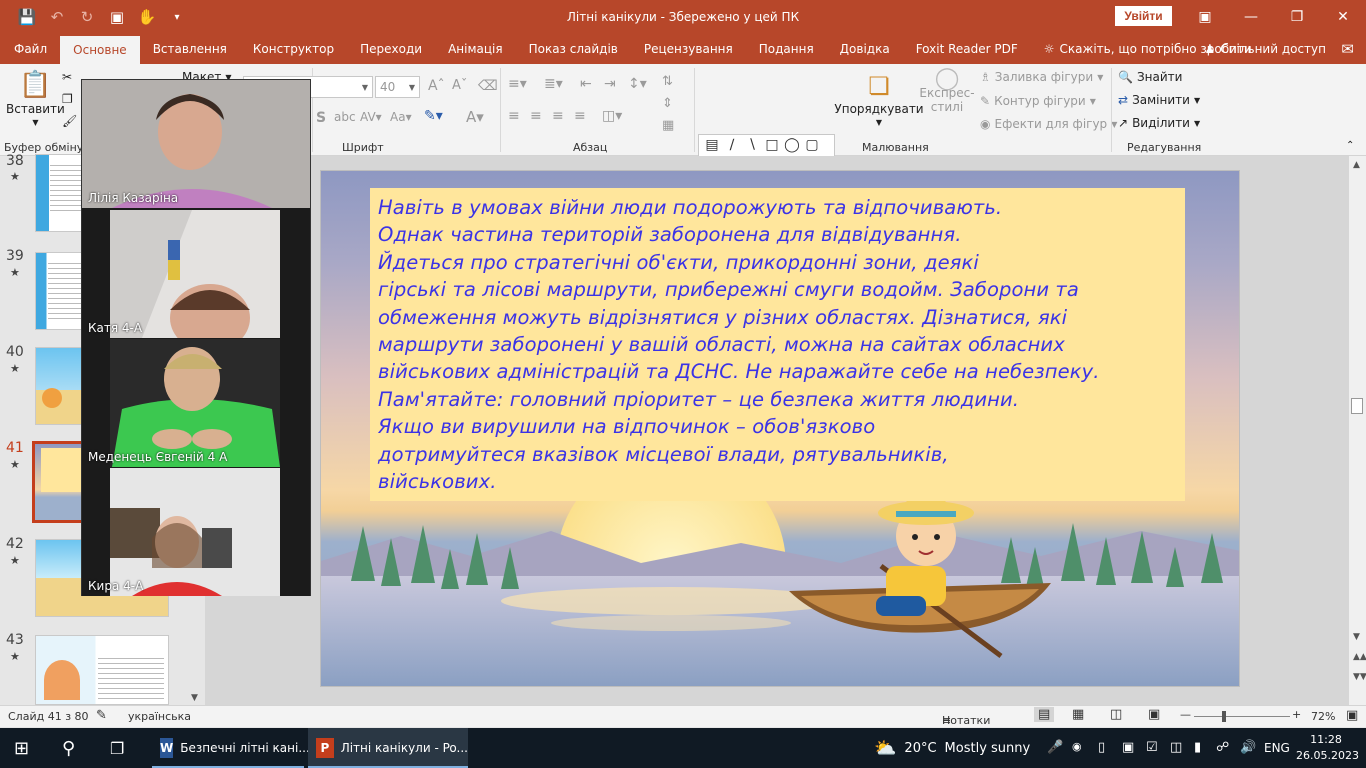  What do you see at coordinates (1356, 165) in the screenshot?
I see `scroll-up-icon: ▲` at bounding box center [1356, 165].